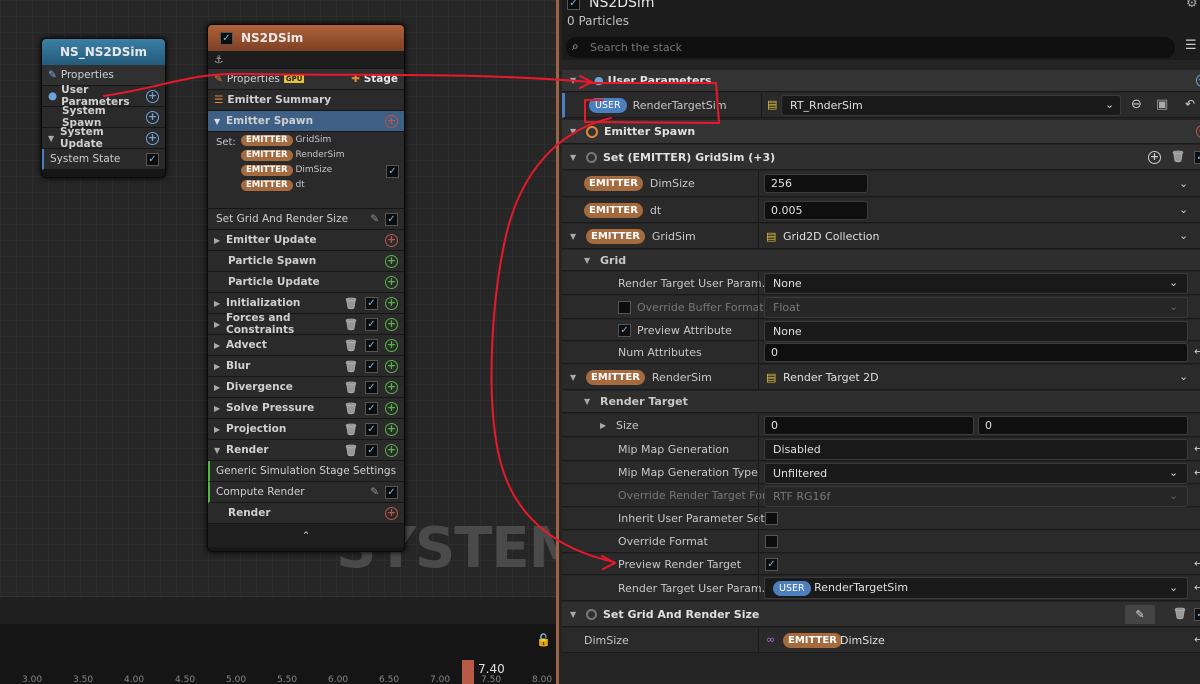 The image size is (1200, 684). What do you see at coordinates (870, 47) in the screenshot?
I see `search-input` at bounding box center [870, 47].